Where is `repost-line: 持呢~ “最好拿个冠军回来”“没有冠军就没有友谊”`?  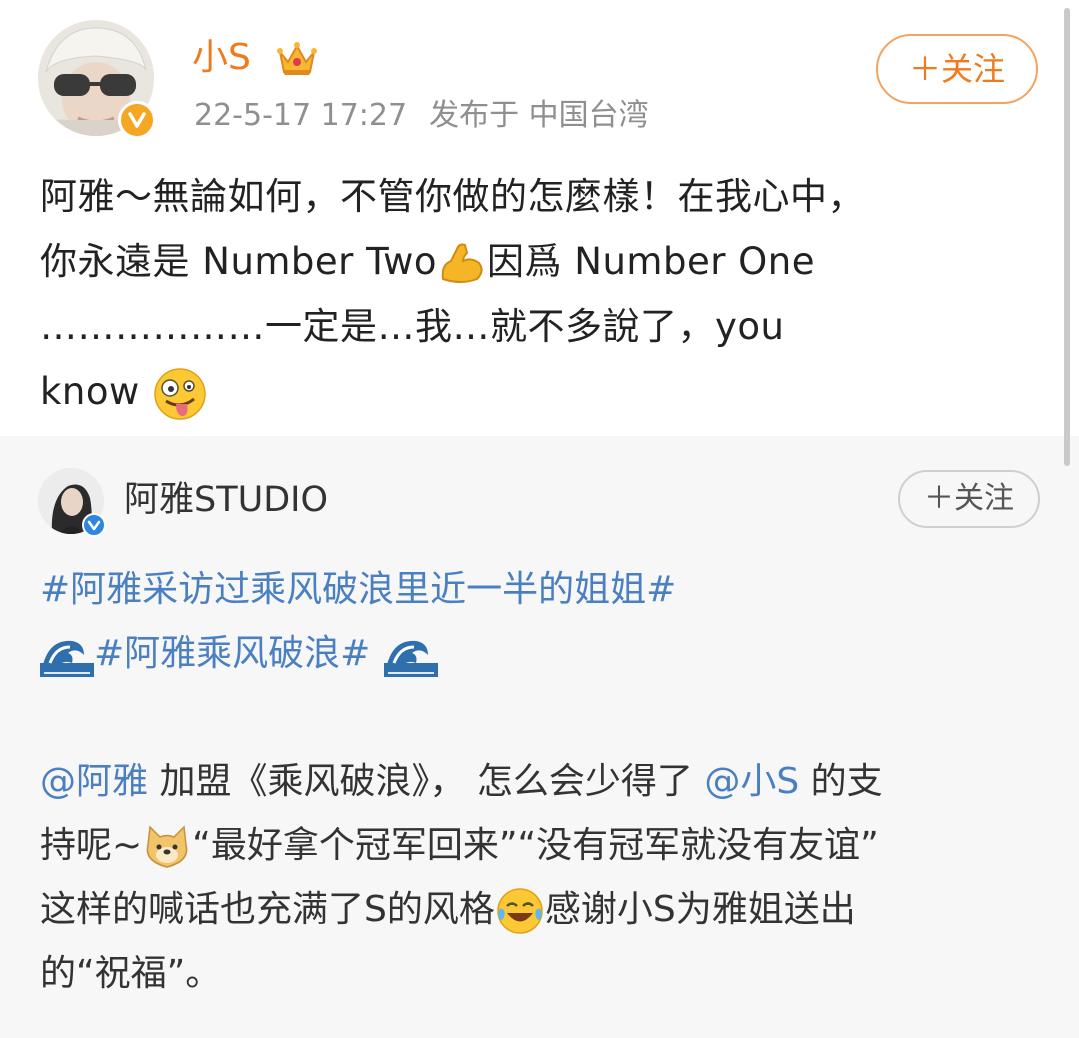 repost-line: 持呢~ “最好拿个冠军回来”“没有冠军就没有友谊” is located at coordinates (545, 846).